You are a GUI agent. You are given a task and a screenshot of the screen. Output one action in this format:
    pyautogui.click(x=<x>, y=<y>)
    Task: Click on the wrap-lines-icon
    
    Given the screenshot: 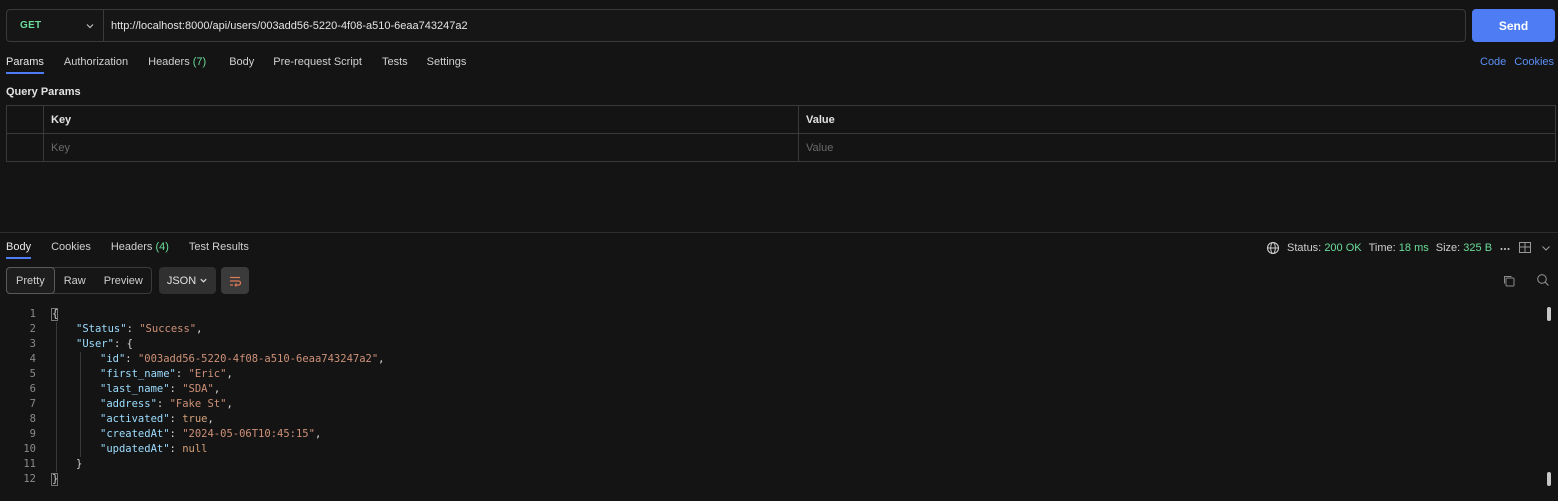 What is the action you would take?
    pyautogui.click(x=236, y=281)
    